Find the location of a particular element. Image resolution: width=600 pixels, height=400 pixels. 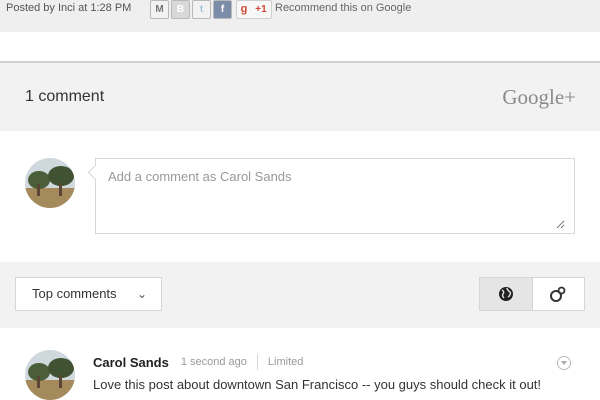

visibility-label: Limited is located at coordinates (285, 362).